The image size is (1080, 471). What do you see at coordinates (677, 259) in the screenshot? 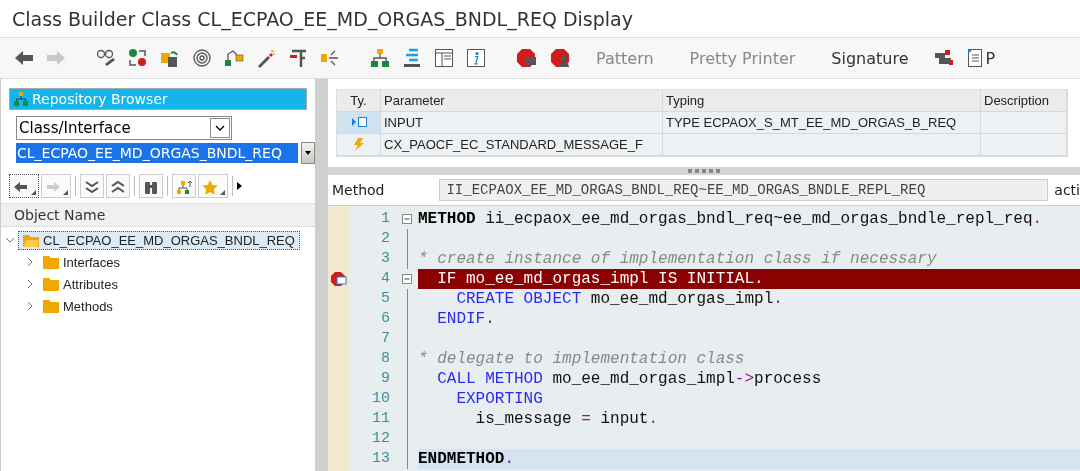
I see `code-comment: * create instance of implementation class if necessary` at bounding box center [677, 259].